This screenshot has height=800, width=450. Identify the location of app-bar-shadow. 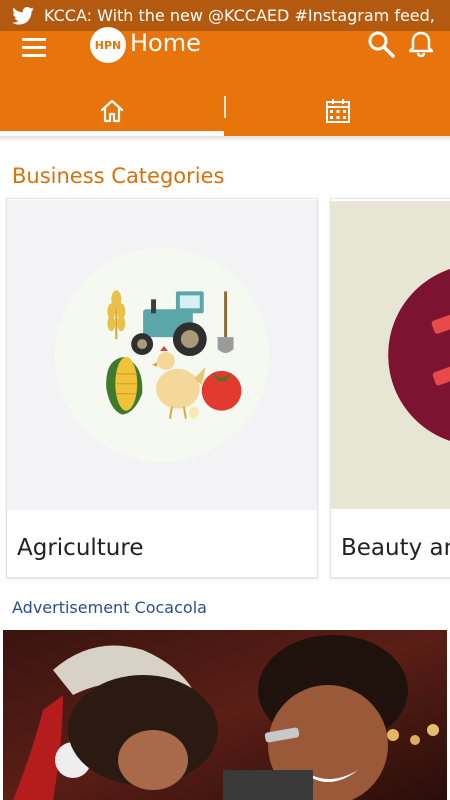
(225, 139).